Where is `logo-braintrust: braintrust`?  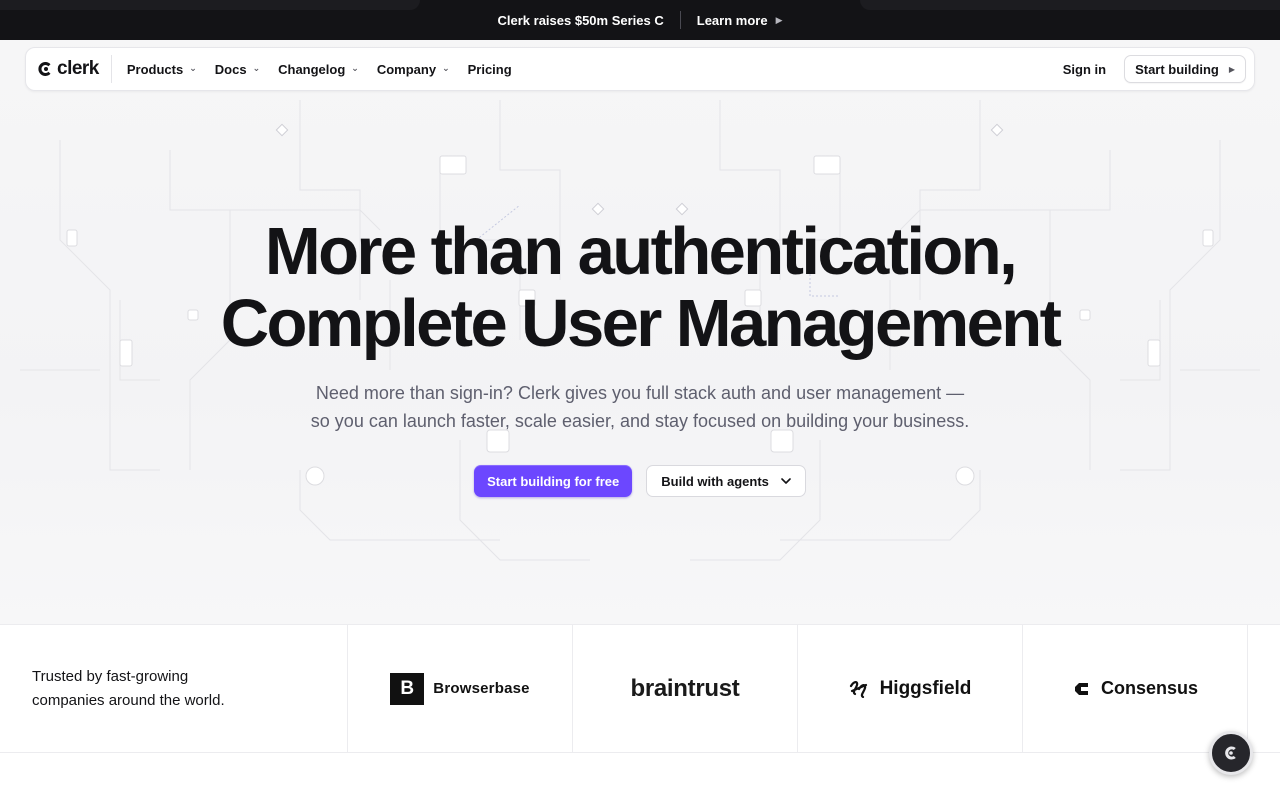
logo-braintrust: braintrust is located at coordinates (685, 688).